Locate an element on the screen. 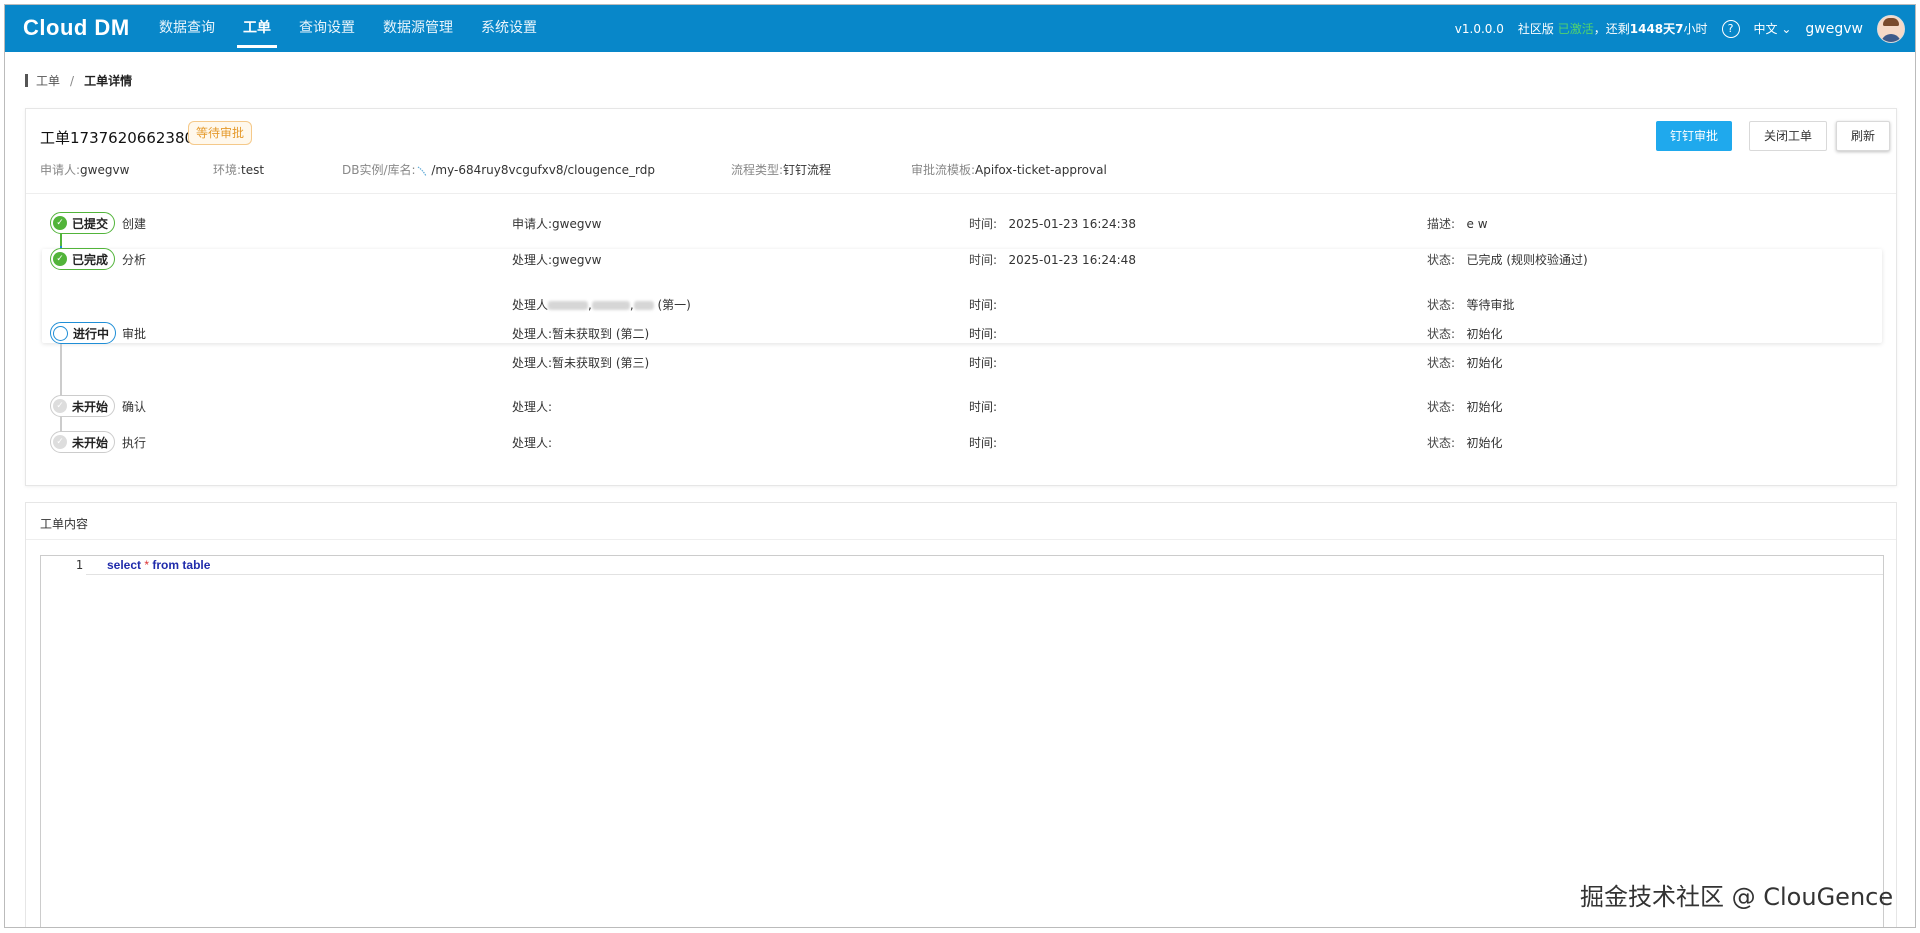 This screenshot has height=933, width=1920. ticket-content-title: 工单内容 is located at coordinates (64, 524).